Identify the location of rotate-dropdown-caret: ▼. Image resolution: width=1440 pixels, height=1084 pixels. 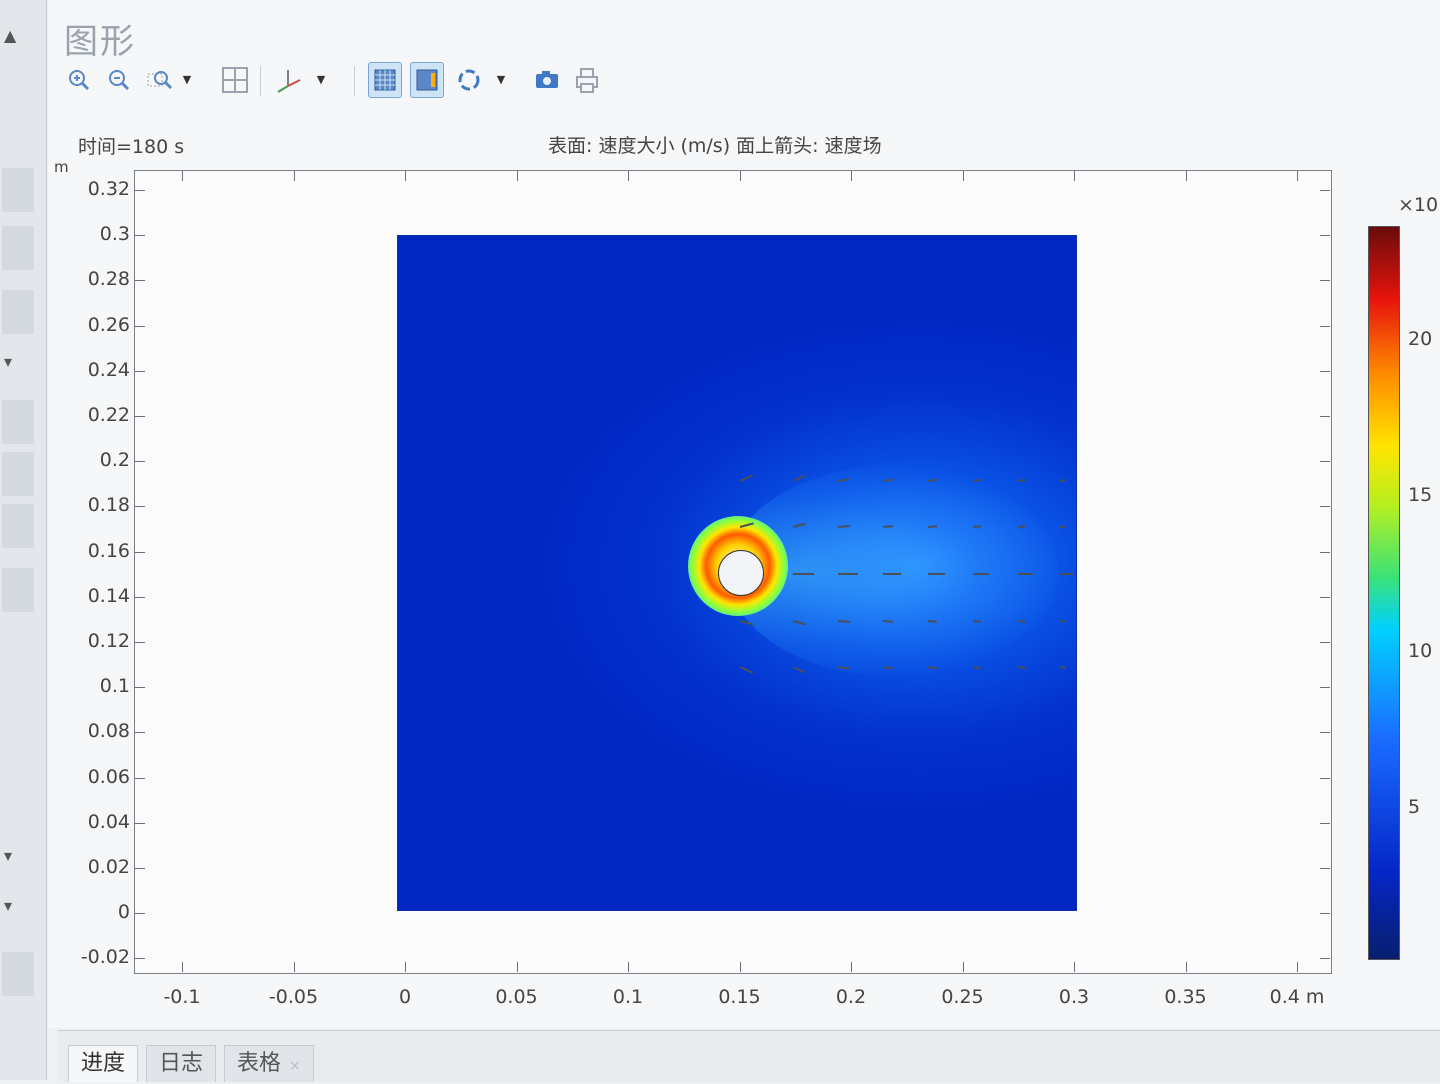
(501, 80).